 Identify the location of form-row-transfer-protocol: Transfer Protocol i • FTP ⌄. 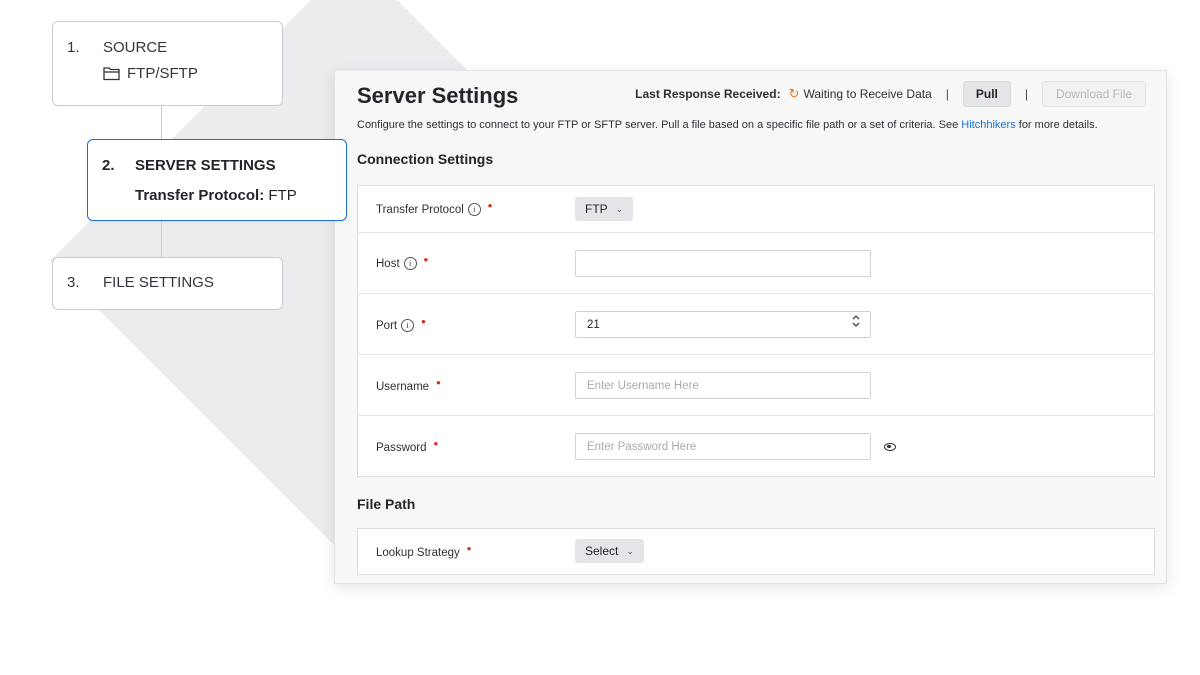
(756, 209).